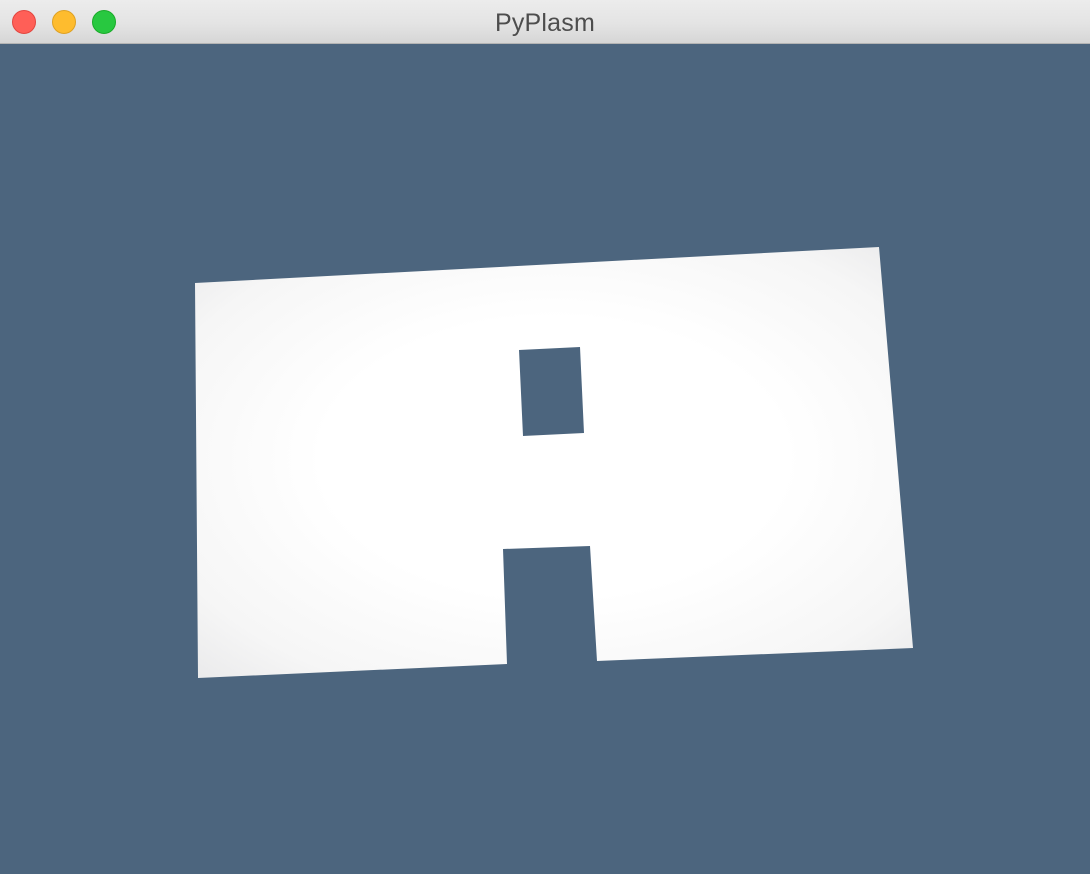 The image size is (1090, 874). I want to click on title-bar: PyPlasm, so click(545, 22).